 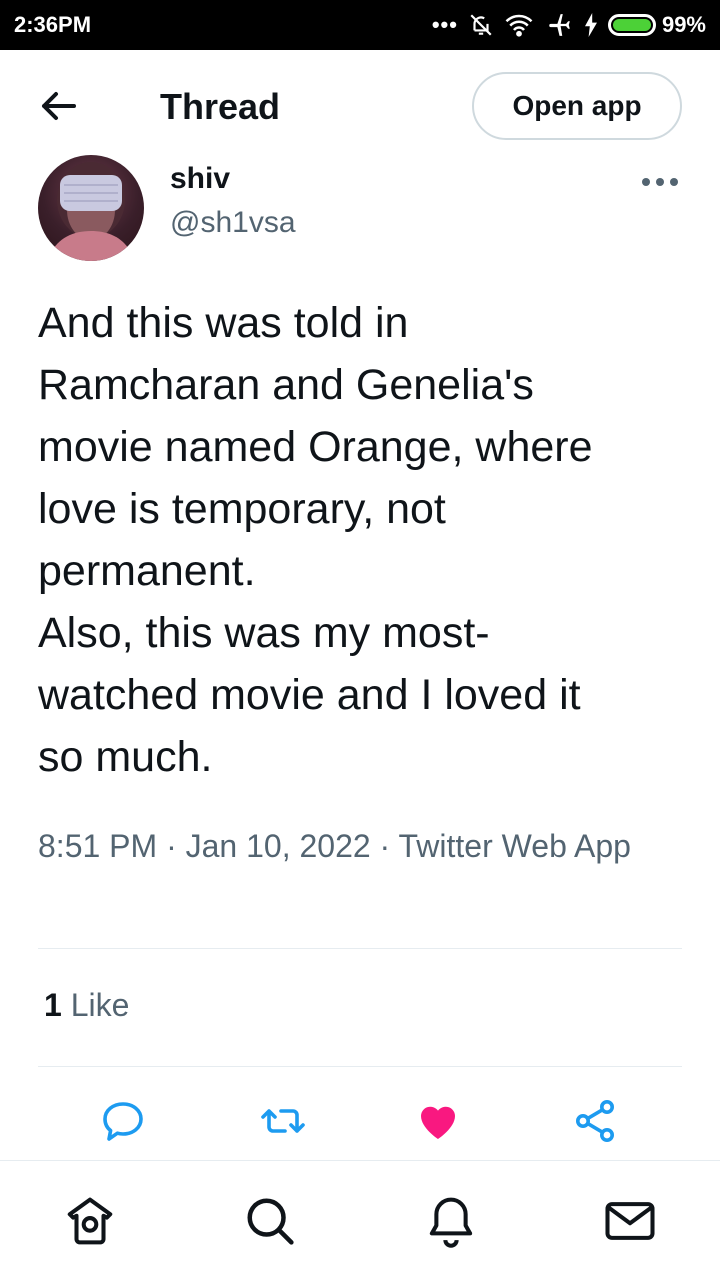 I want to click on share-button, so click(x=595, y=1121).